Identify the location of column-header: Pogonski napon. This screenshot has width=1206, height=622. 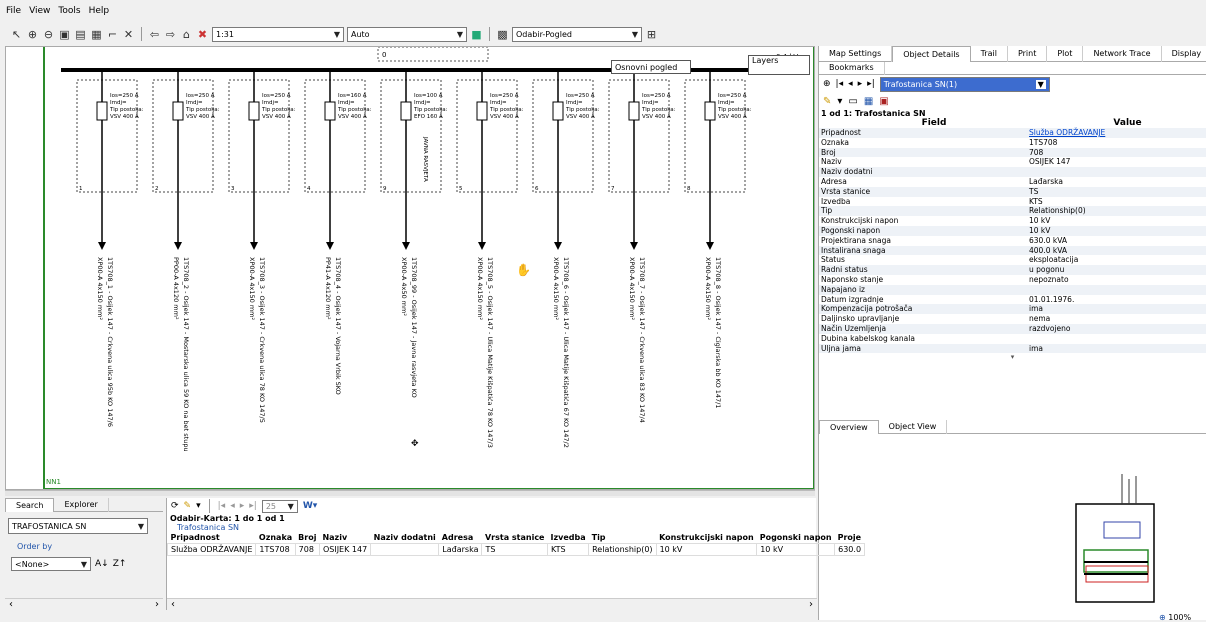
(796, 538).